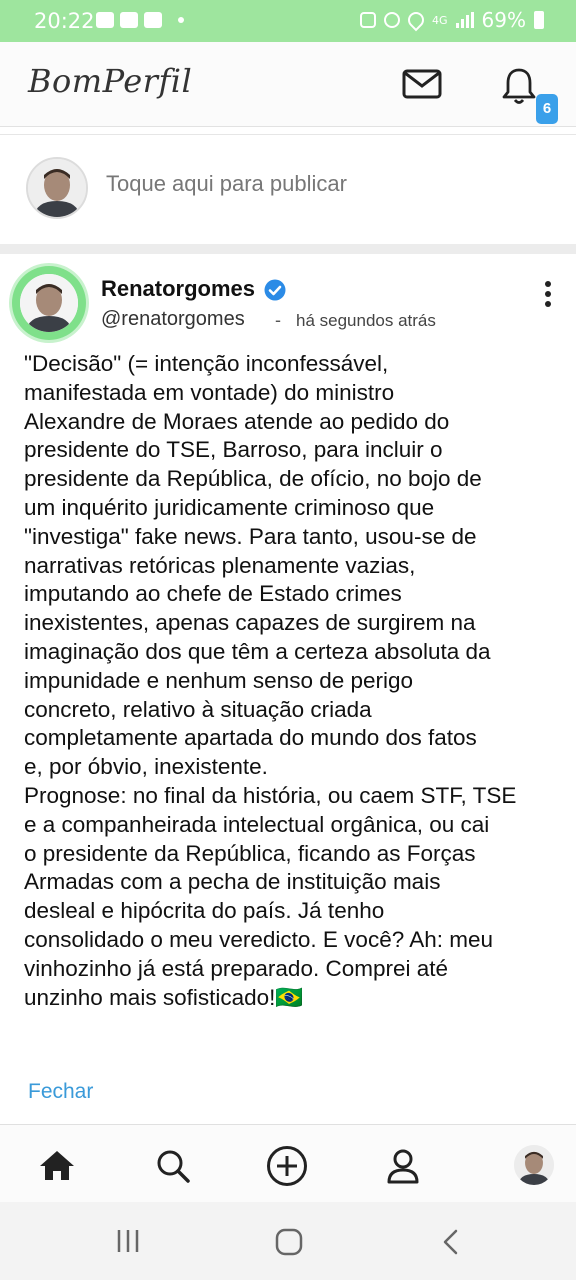 The width and height of the screenshot is (576, 1280). What do you see at coordinates (539, 20) in the screenshot?
I see `battery-icon` at bounding box center [539, 20].